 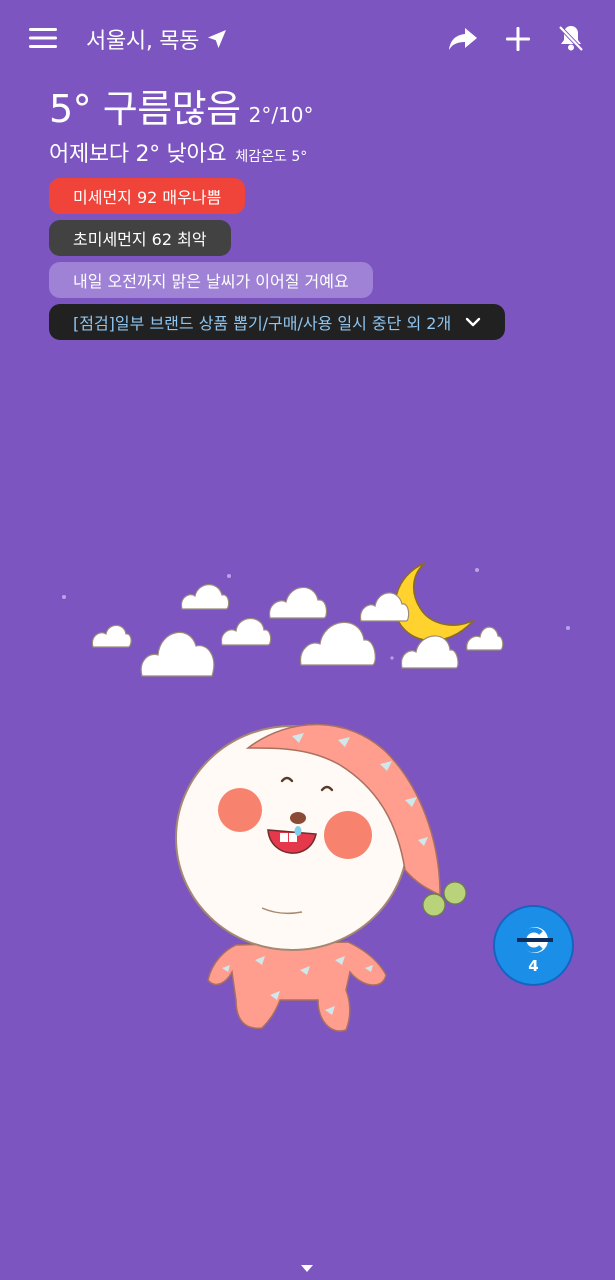 I want to click on location-selector: 서울시, 목동, so click(x=156, y=39).